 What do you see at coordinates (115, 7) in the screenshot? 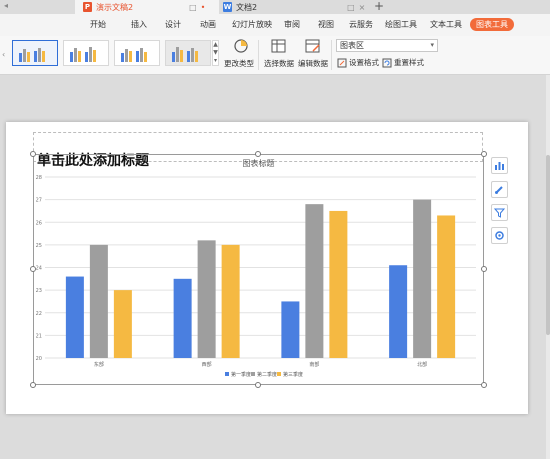
I see `tab-title: 演示文稿2` at bounding box center [115, 7].